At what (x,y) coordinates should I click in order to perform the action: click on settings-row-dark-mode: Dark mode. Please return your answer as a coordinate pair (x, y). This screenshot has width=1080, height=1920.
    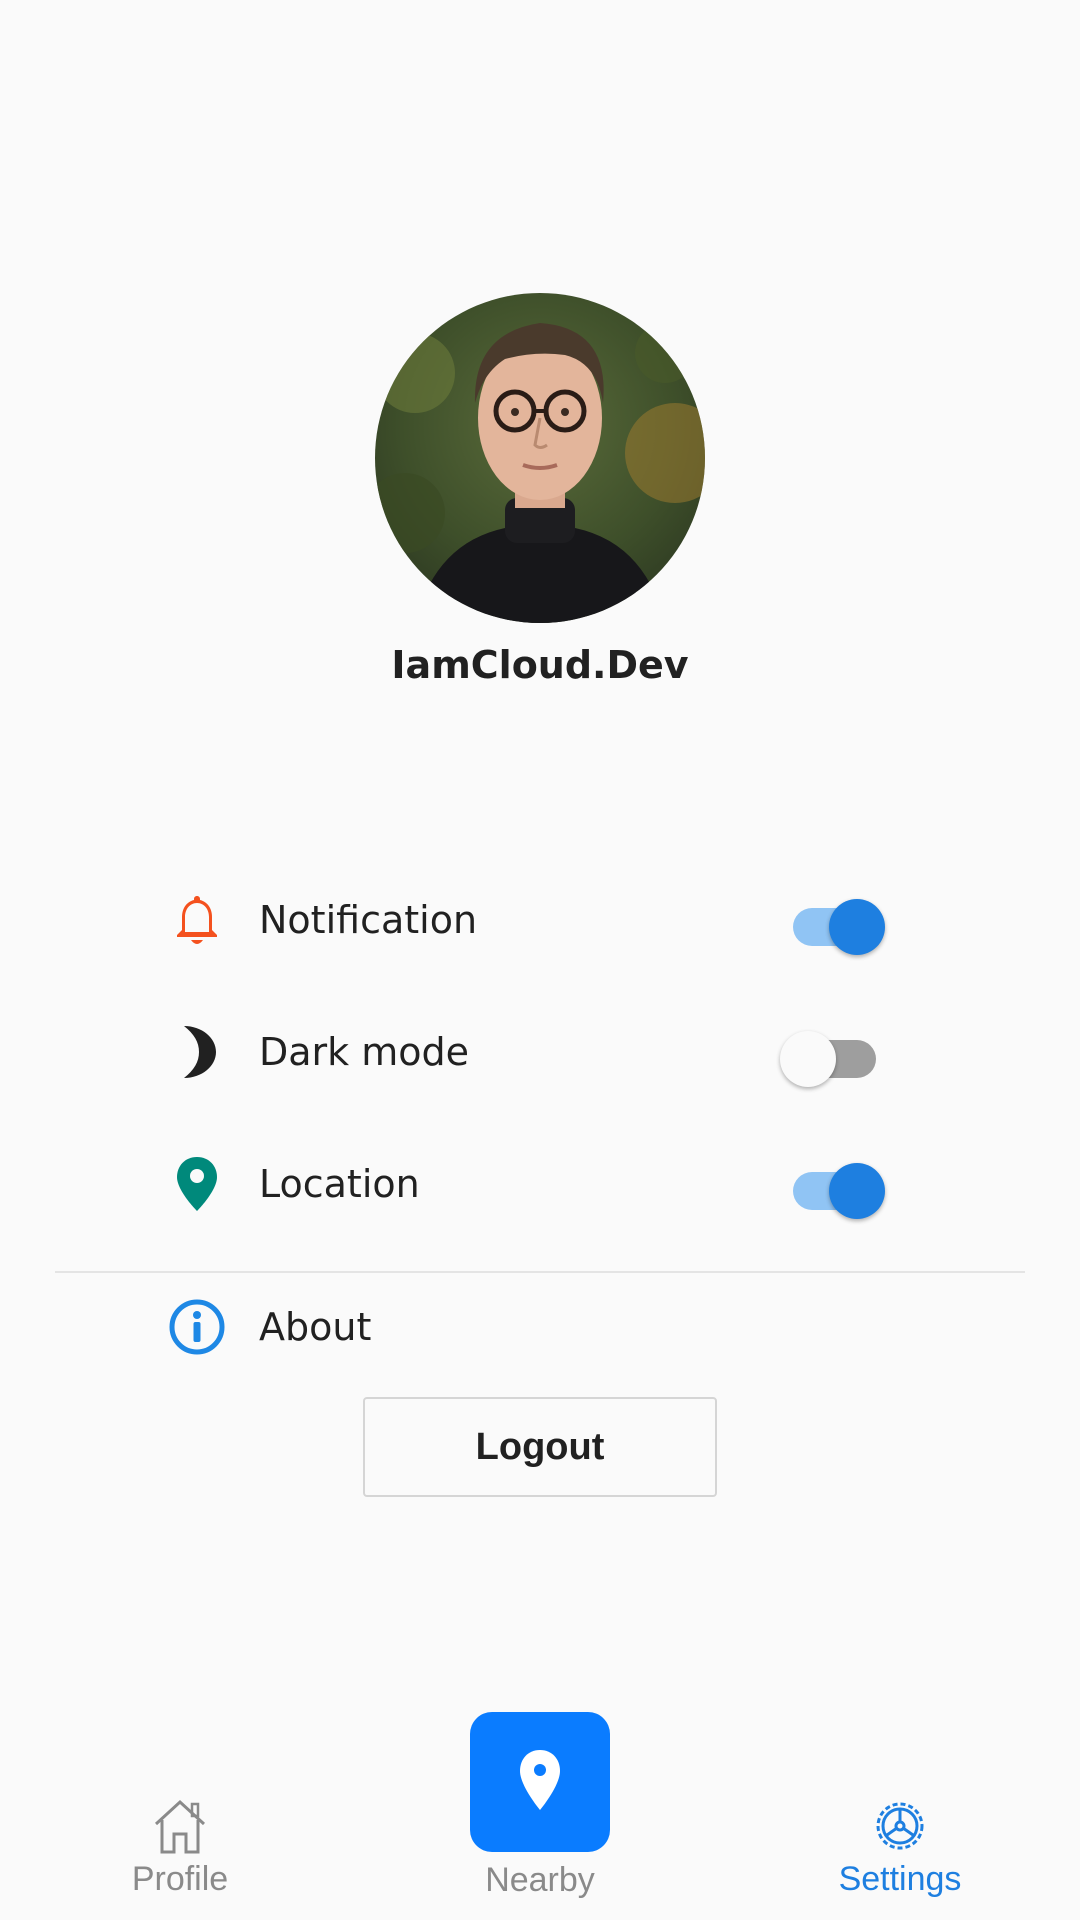
    Looking at the image, I should click on (540, 1052).